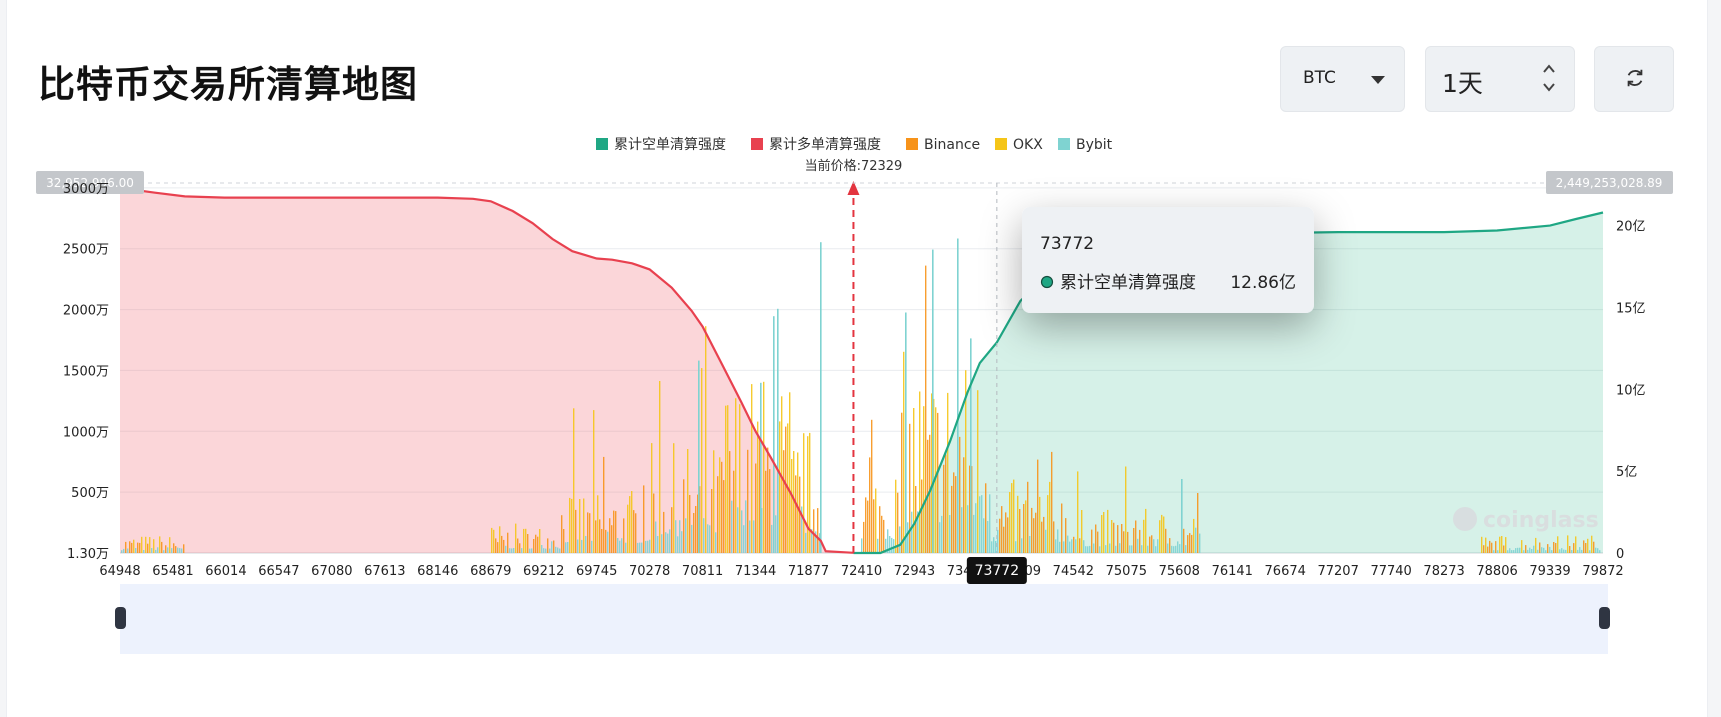 This screenshot has height=717, width=1721. Describe the element at coordinates (1263, 283) in the screenshot. I see `tooltip-value: 12.86亿` at that location.